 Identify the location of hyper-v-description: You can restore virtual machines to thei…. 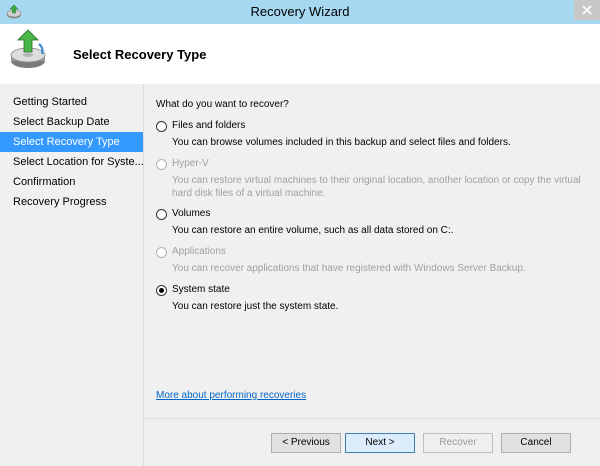
(376, 187).